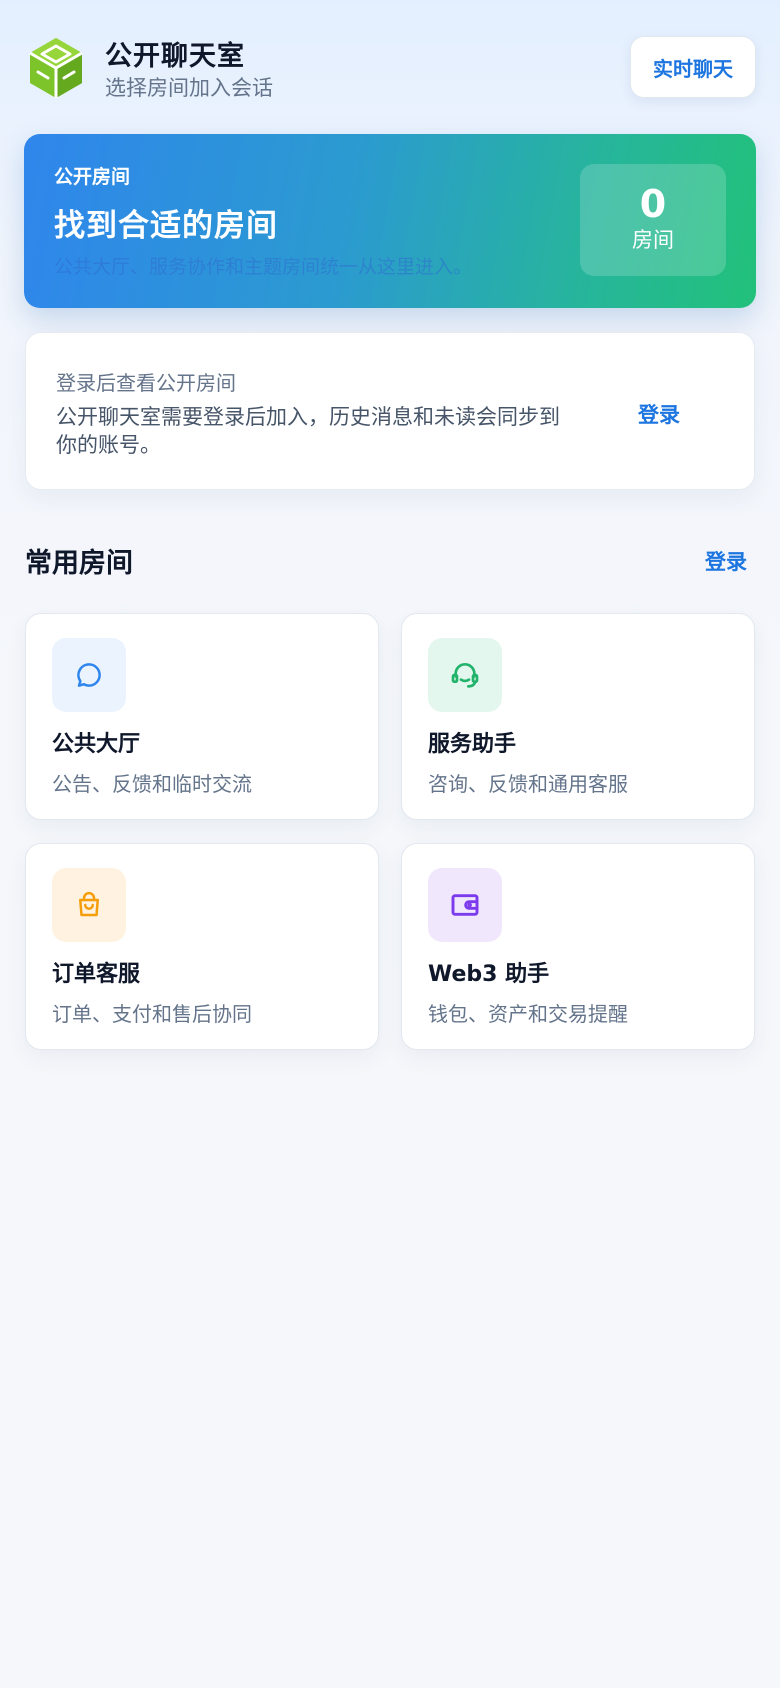 This screenshot has width=780, height=1688. What do you see at coordinates (465, 675) in the screenshot?
I see `headset-icon` at bounding box center [465, 675].